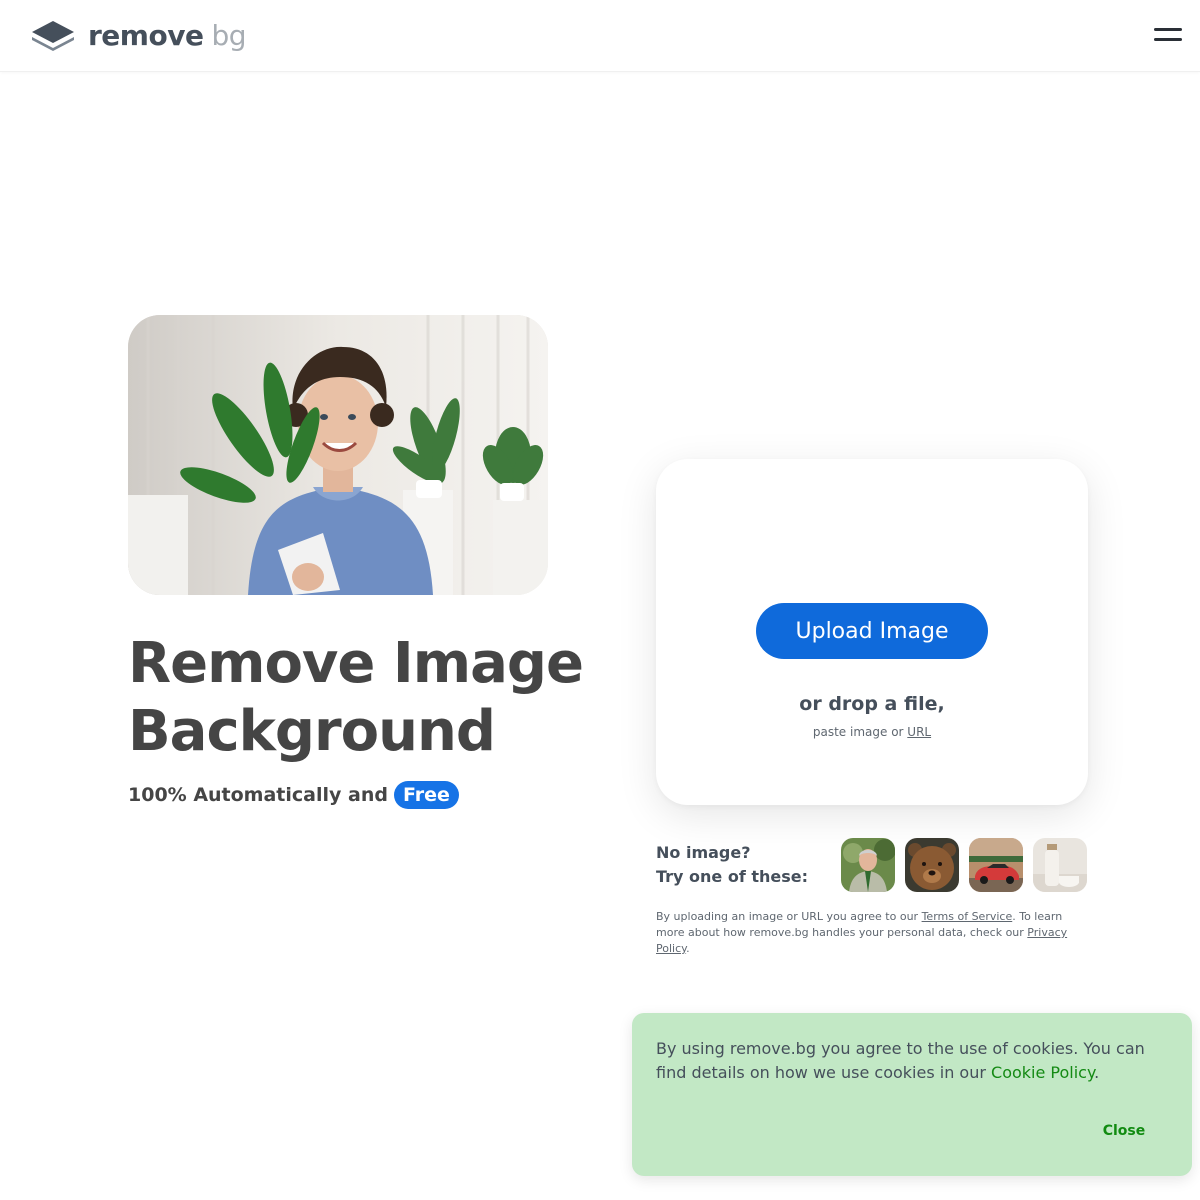 Image resolution: width=1200 pixels, height=1200 pixels. What do you see at coordinates (919, 732) in the screenshot?
I see `url-link: URL` at bounding box center [919, 732].